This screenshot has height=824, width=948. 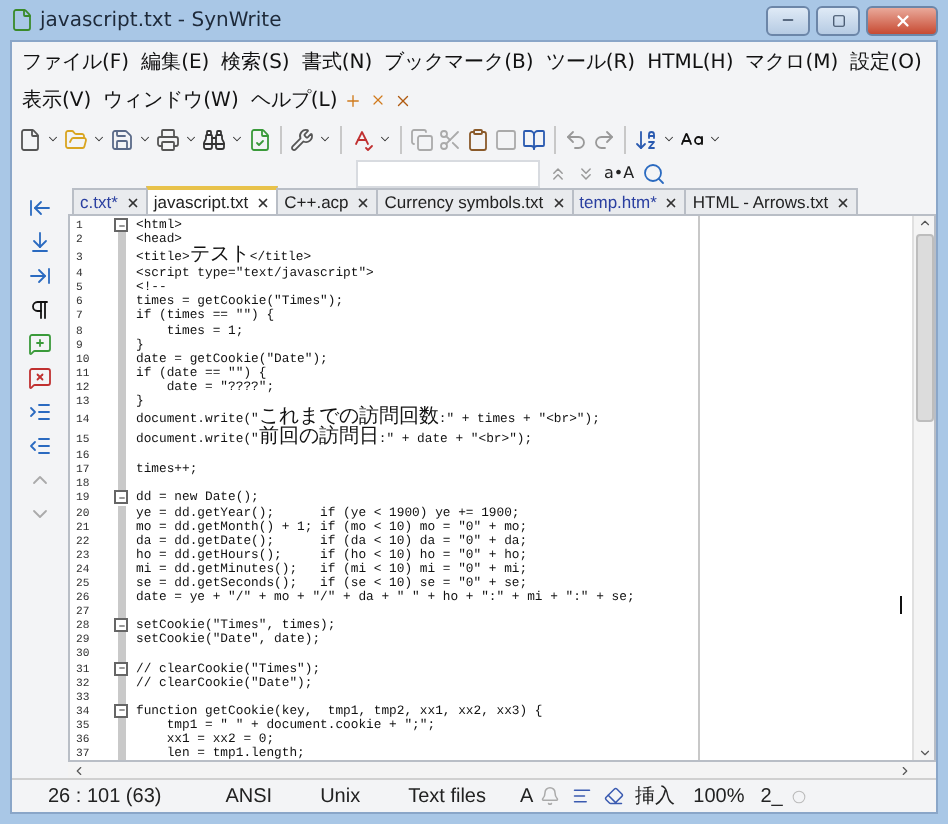 What do you see at coordinates (105, 796) in the screenshot?
I see `cursor-position: 26 : 101 (63)` at bounding box center [105, 796].